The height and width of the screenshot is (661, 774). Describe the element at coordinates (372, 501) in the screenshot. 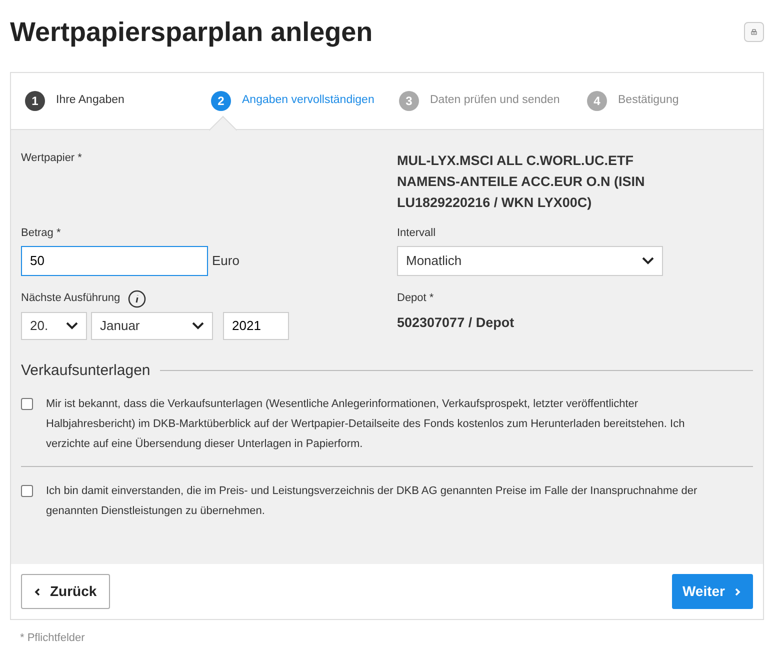

I see `consent-text: Ich bin damit einverstanden, die im Preis- und Leistungsverzeichnis der DKB AG genannten Preise im Falle der Inanspruchnahme der genannten Dienstleistungen zu übernehmen.` at that location.